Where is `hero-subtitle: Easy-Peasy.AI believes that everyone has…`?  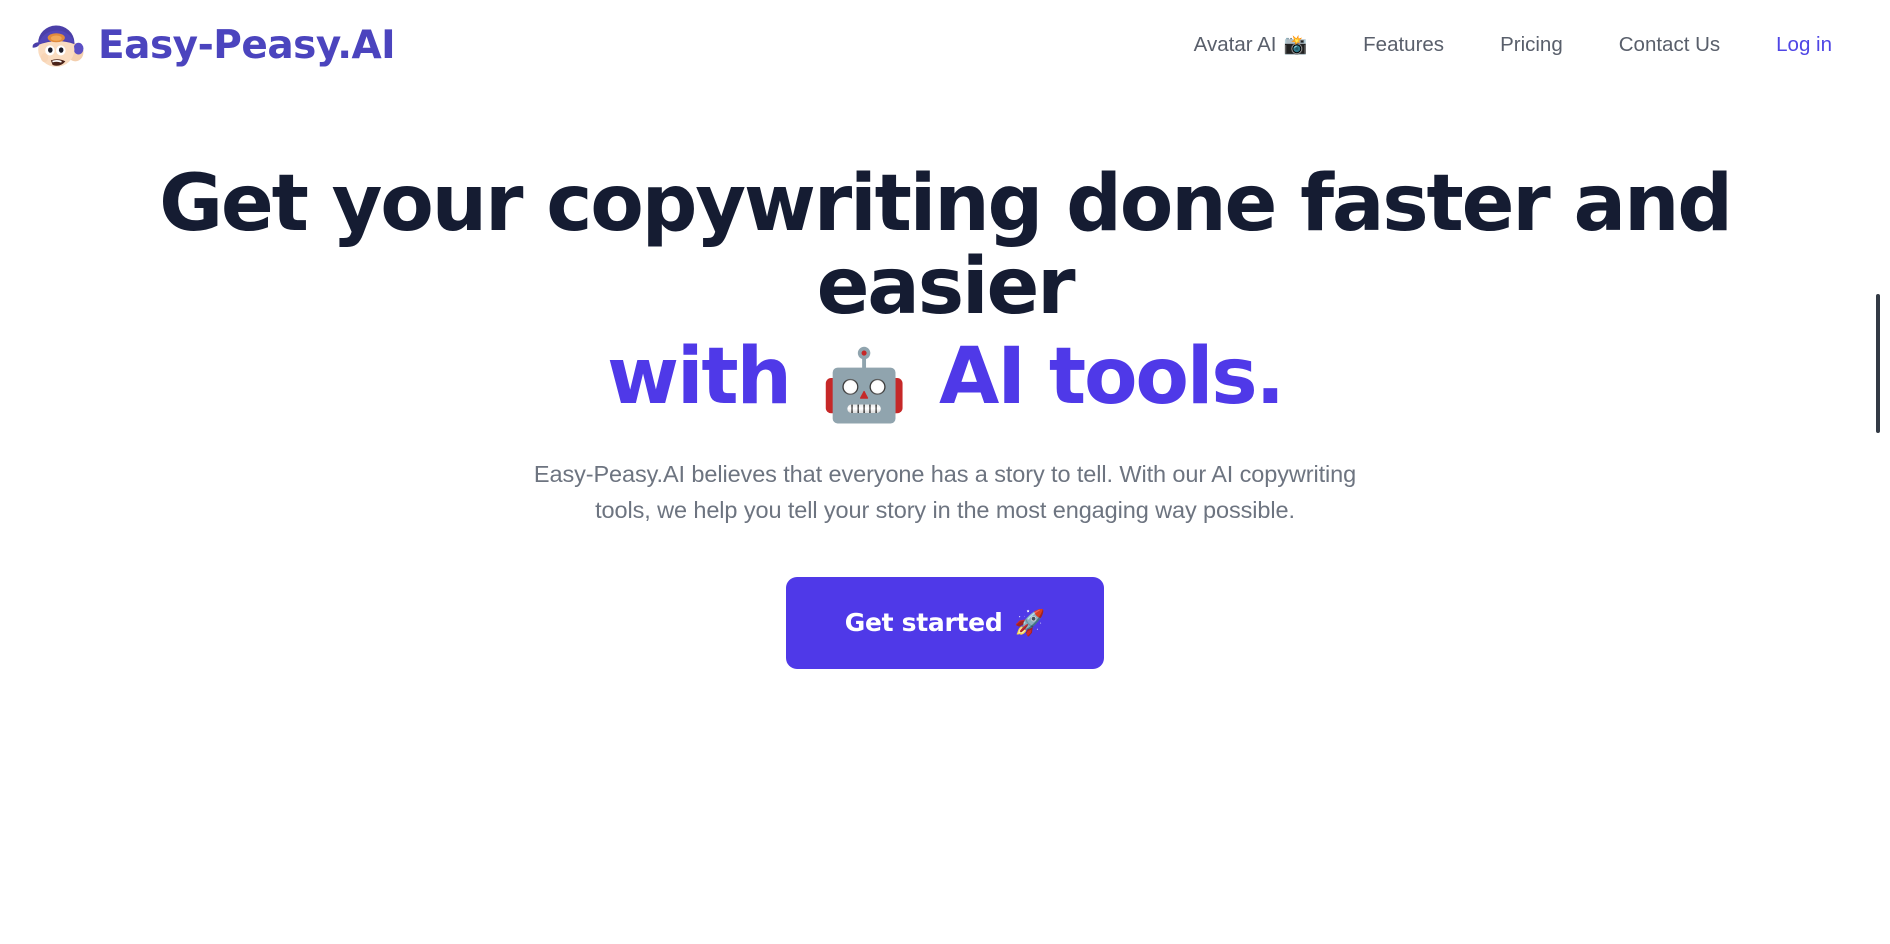 hero-subtitle: Easy-Peasy.AI believes that everyone has… is located at coordinates (945, 492).